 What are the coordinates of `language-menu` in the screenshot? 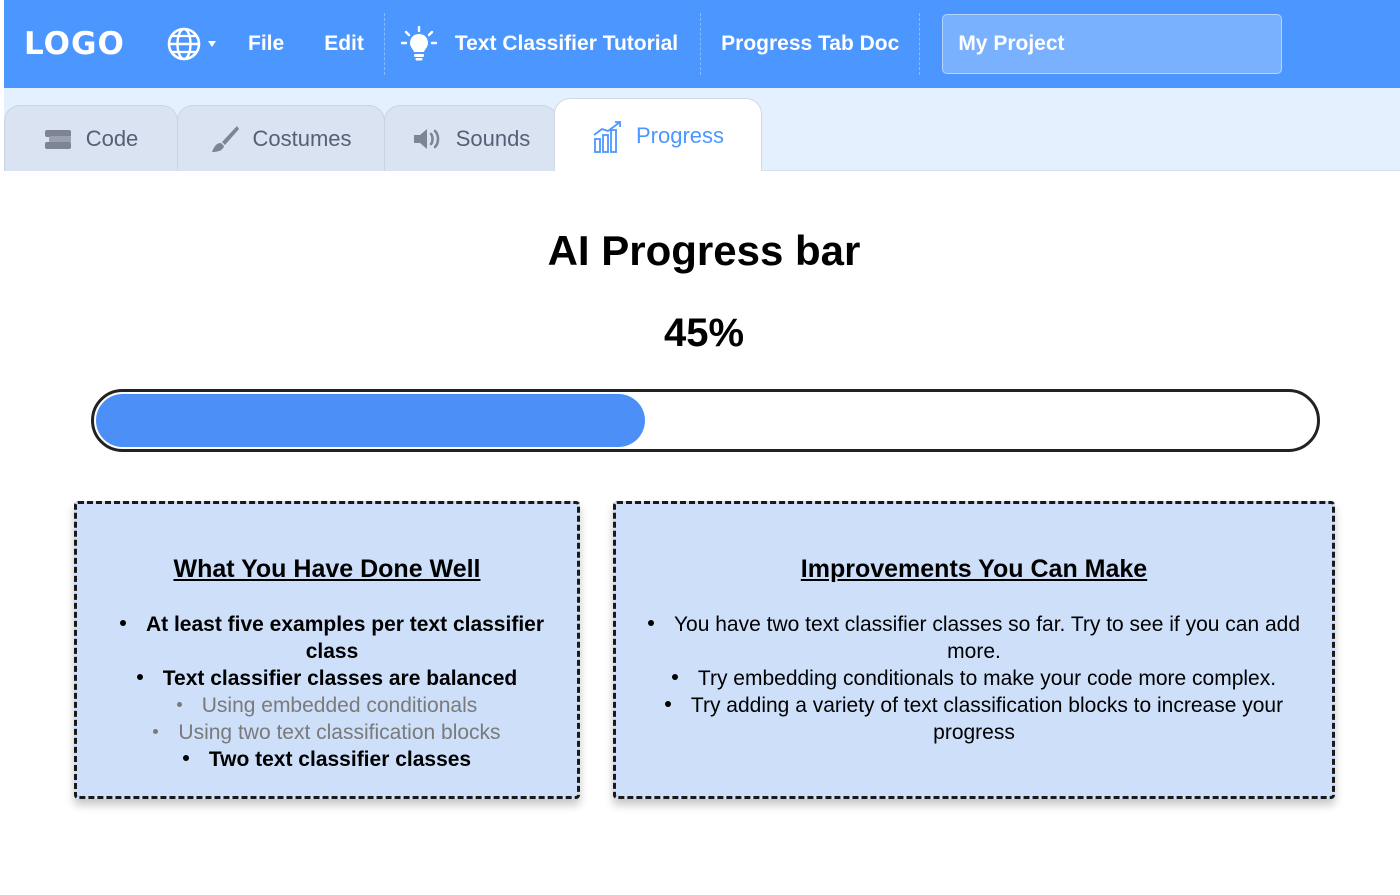 It's located at (197, 44).